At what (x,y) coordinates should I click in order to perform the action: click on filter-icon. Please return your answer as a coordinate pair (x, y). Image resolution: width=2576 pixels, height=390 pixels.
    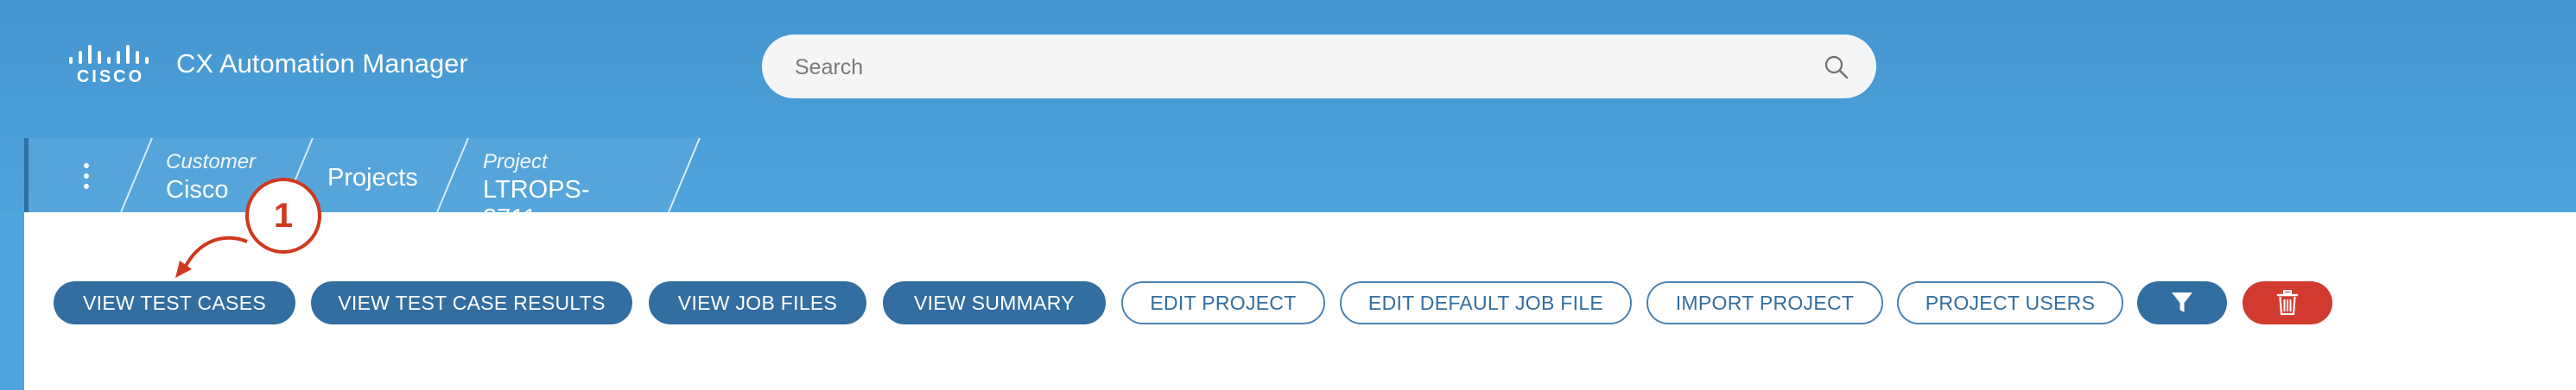
    Looking at the image, I should click on (2182, 302).